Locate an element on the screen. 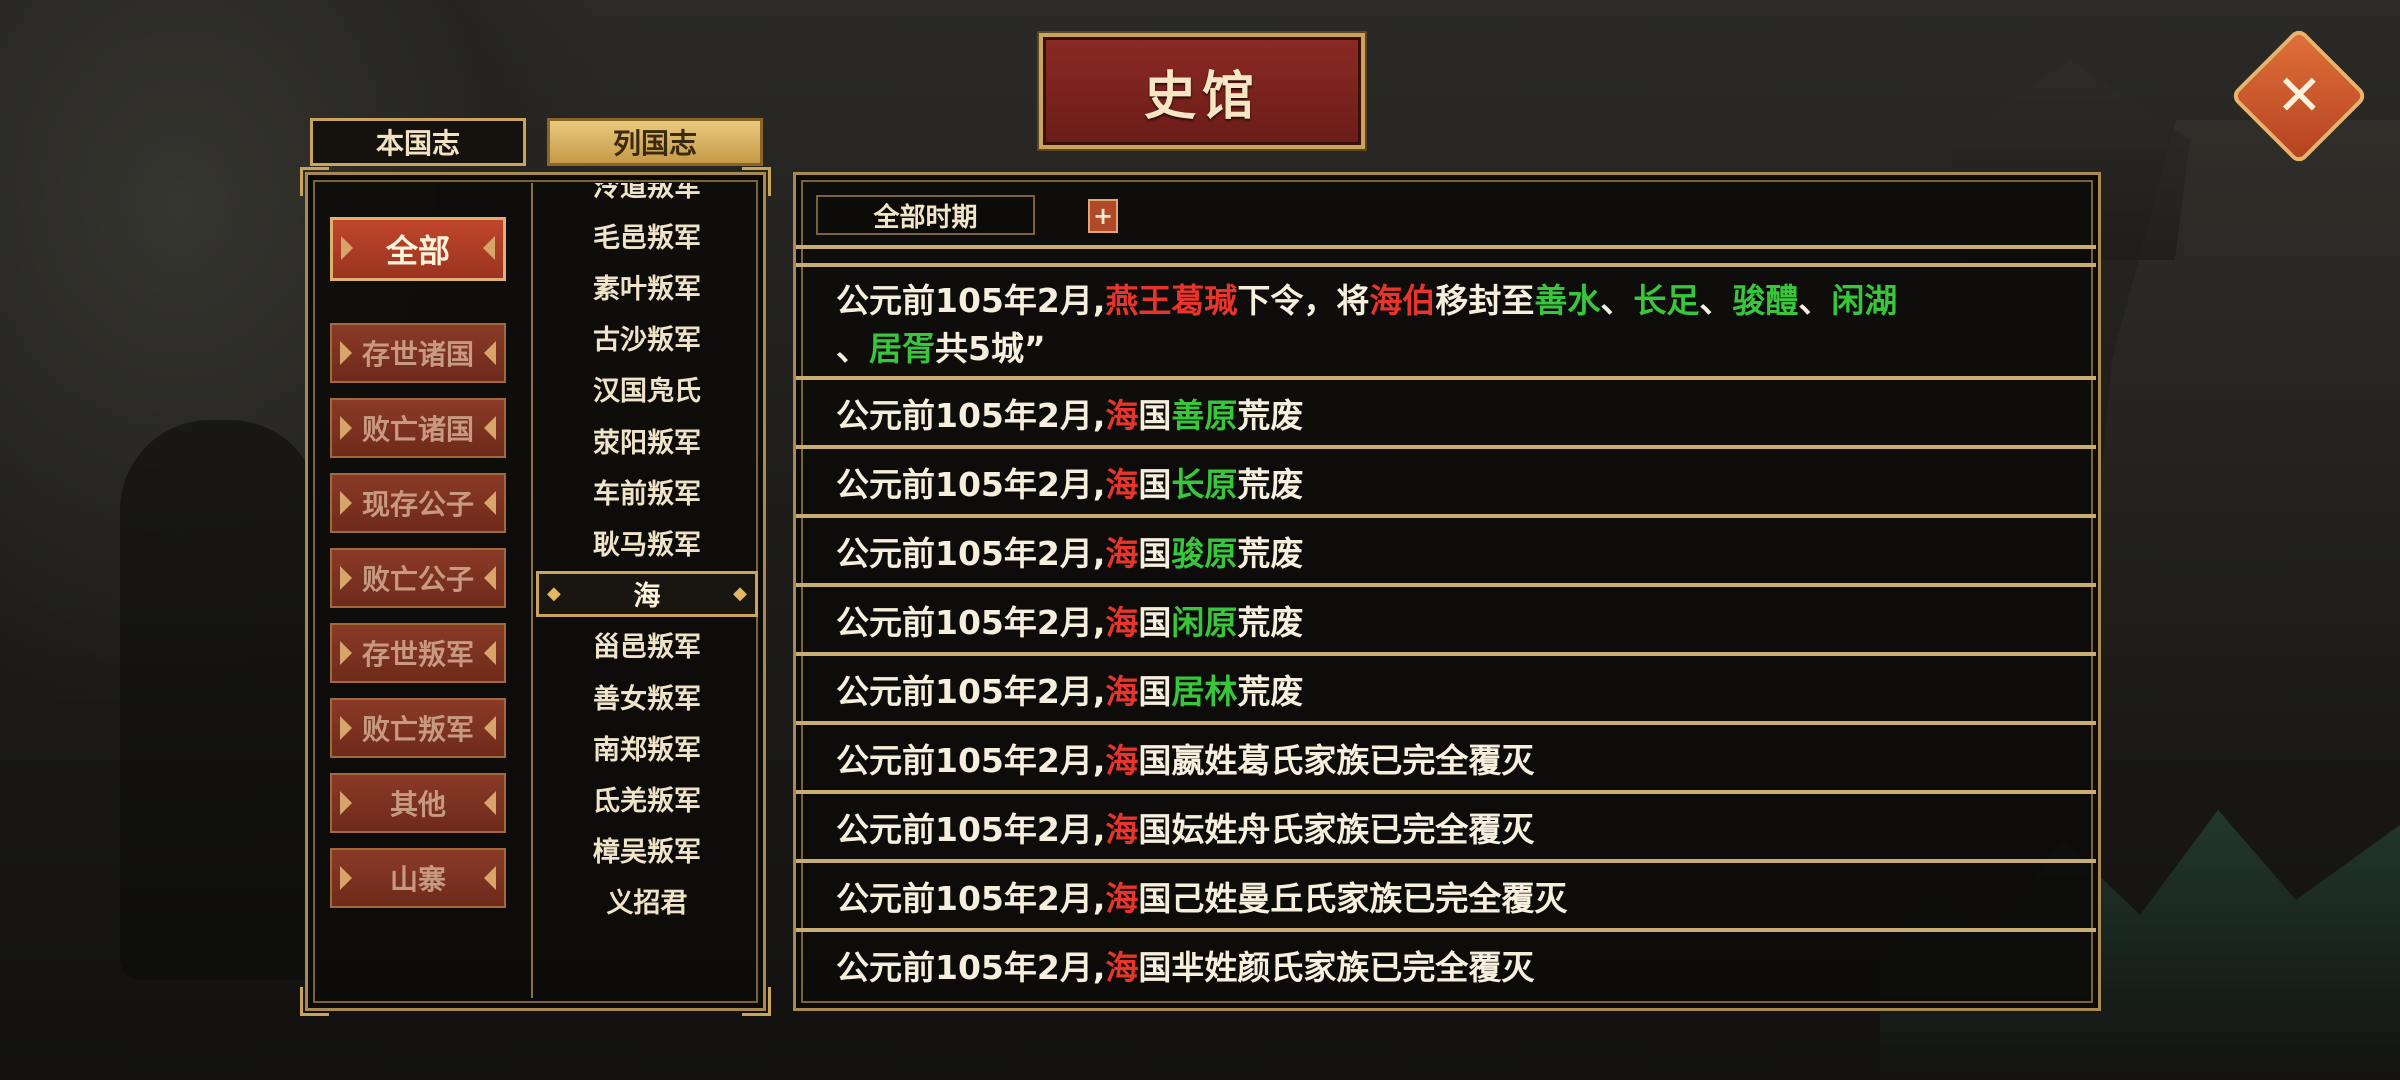 The width and height of the screenshot is (2400, 1080). log-entry: 公元前105年2月,海国长原荒废 is located at coordinates (1446, 479).